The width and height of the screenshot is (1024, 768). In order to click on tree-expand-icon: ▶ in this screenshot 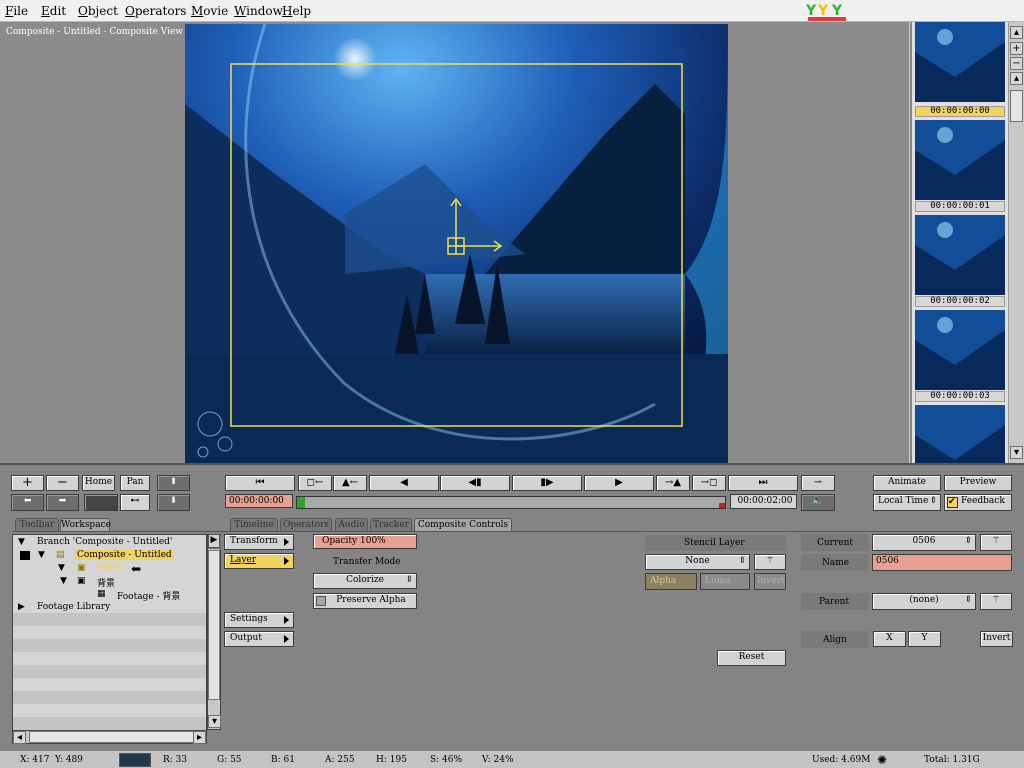, I will do `click(214, 541)`.